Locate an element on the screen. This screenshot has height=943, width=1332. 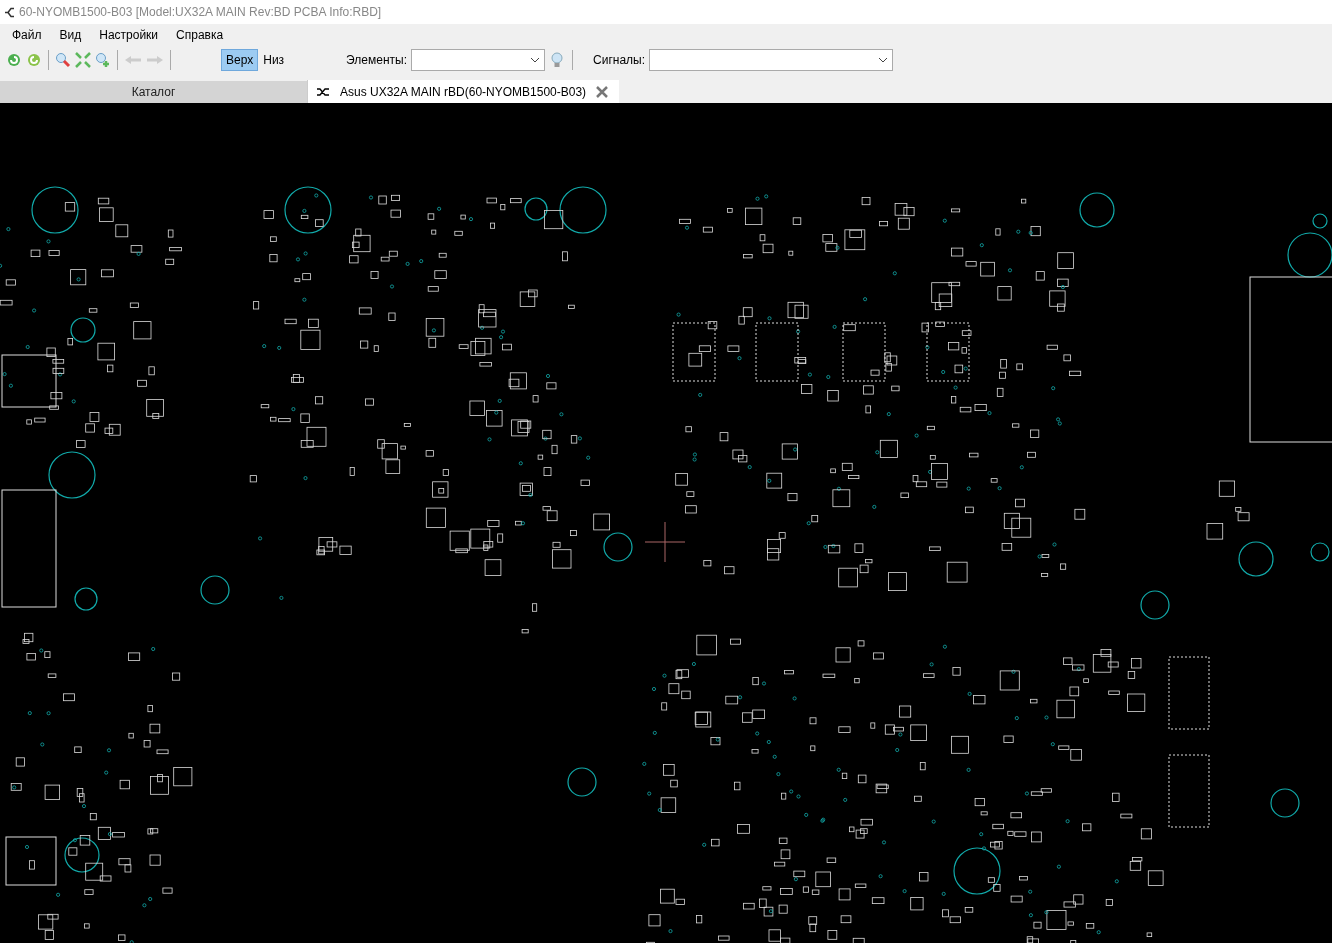
zoom-in-icon is located at coordinates (103, 60).